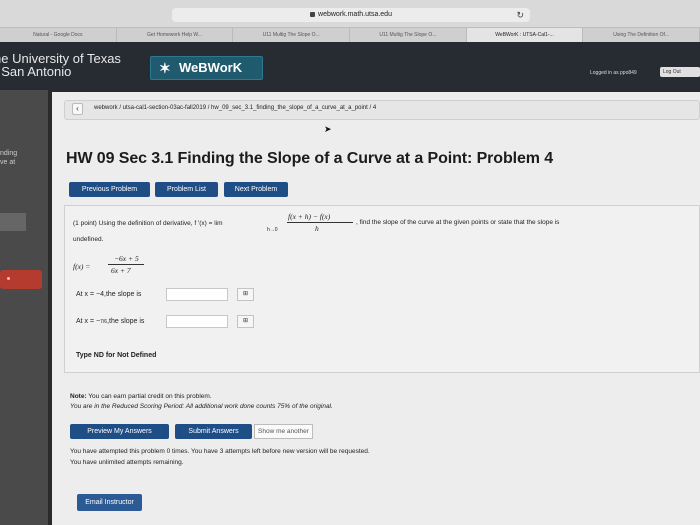 The height and width of the screenshot is (525, 700). What do you see at coordinates (127, 462) in the screenshot?
I see `attempts-remaining: You have unlimited attempts remaining.` at bounding box center [127, 462].